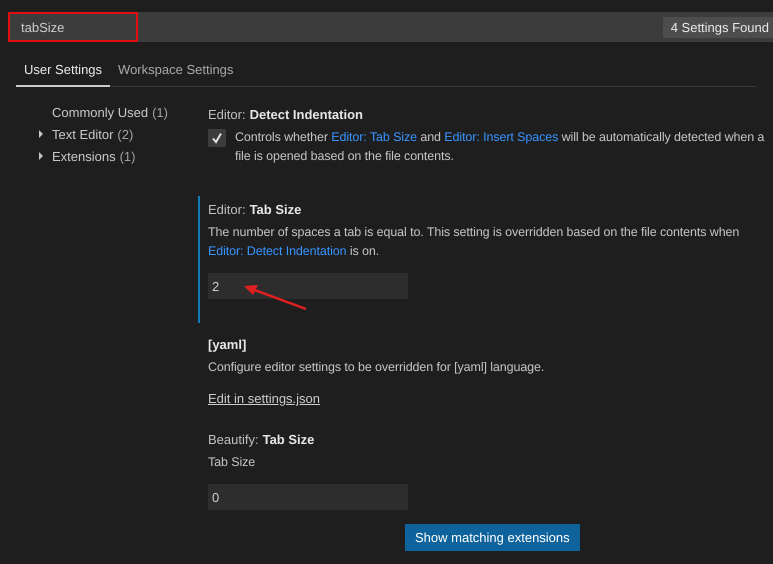  I want to click on edit-link: Edit in settings.json, so click(264, 398).